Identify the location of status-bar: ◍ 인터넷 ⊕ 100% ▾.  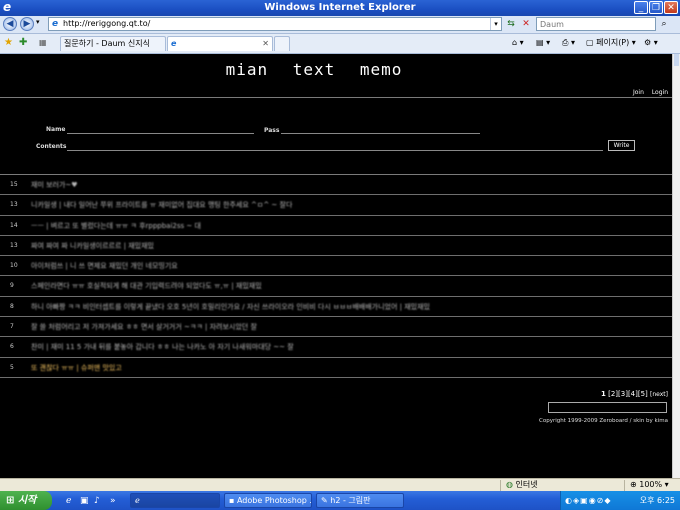
(340, 485).